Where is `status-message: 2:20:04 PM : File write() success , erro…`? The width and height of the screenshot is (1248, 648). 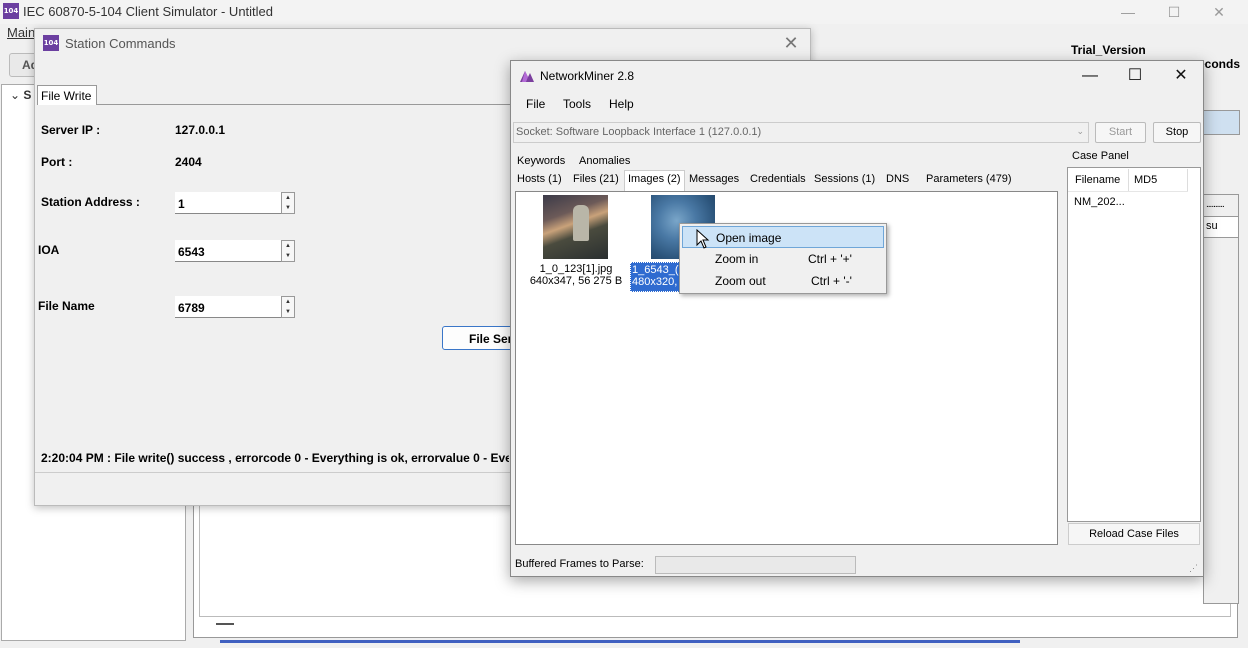 status-message: 2:20:04 PM : File write() success , erro… is located at coordinates (275, 458).